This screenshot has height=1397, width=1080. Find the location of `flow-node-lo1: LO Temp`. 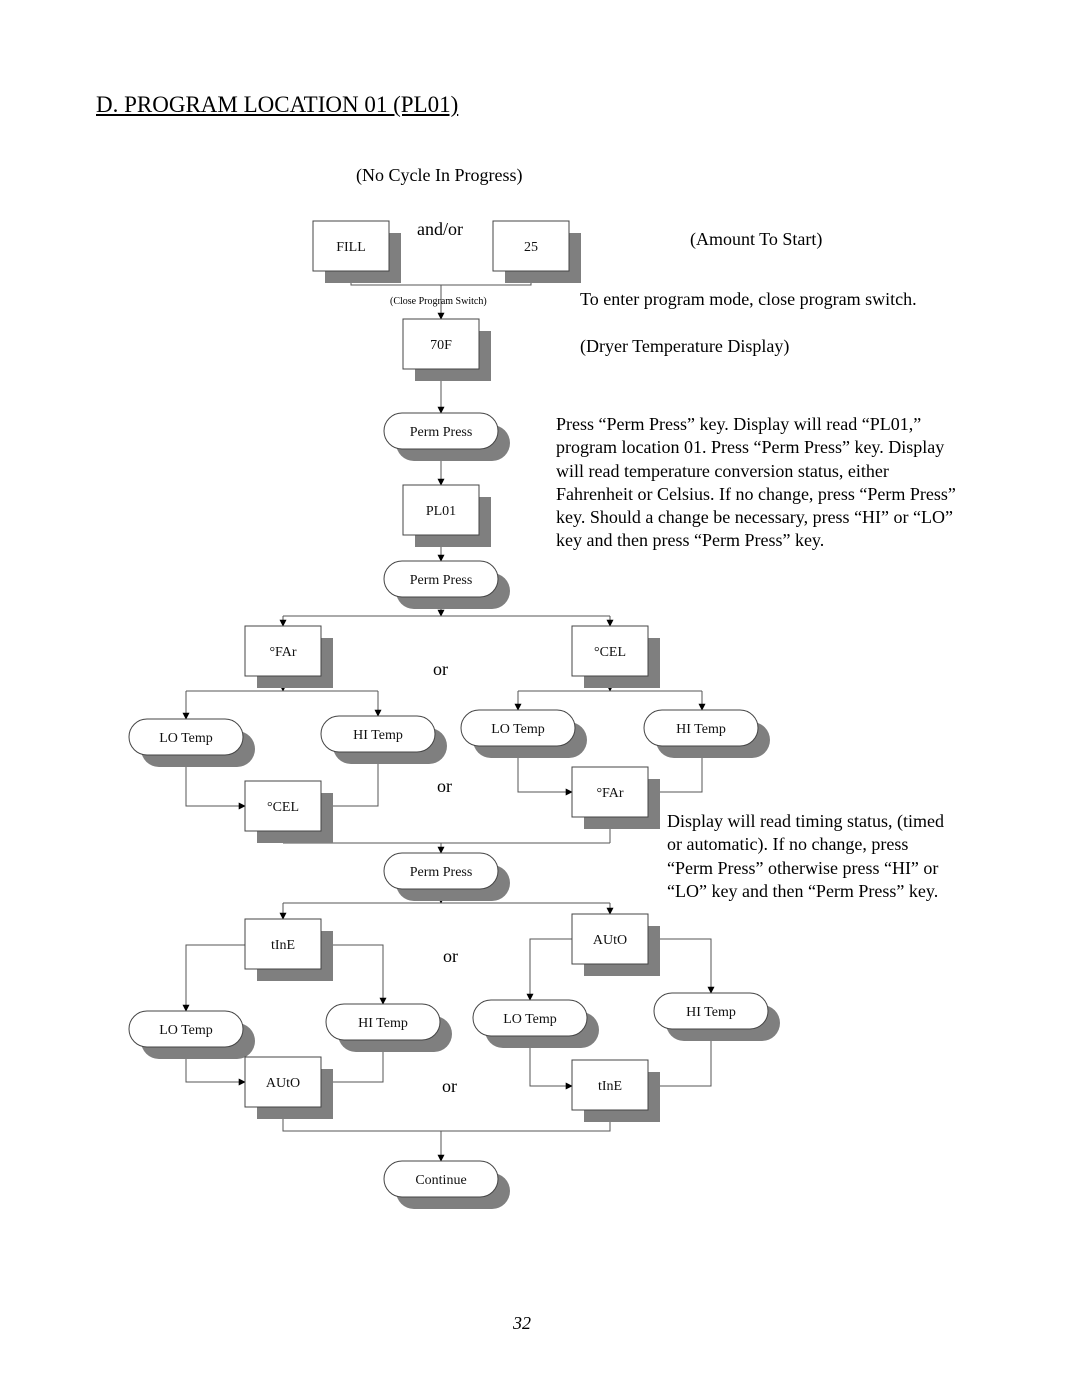

flow-node-lo1: LO Temp is located at coordinates (191, 742).